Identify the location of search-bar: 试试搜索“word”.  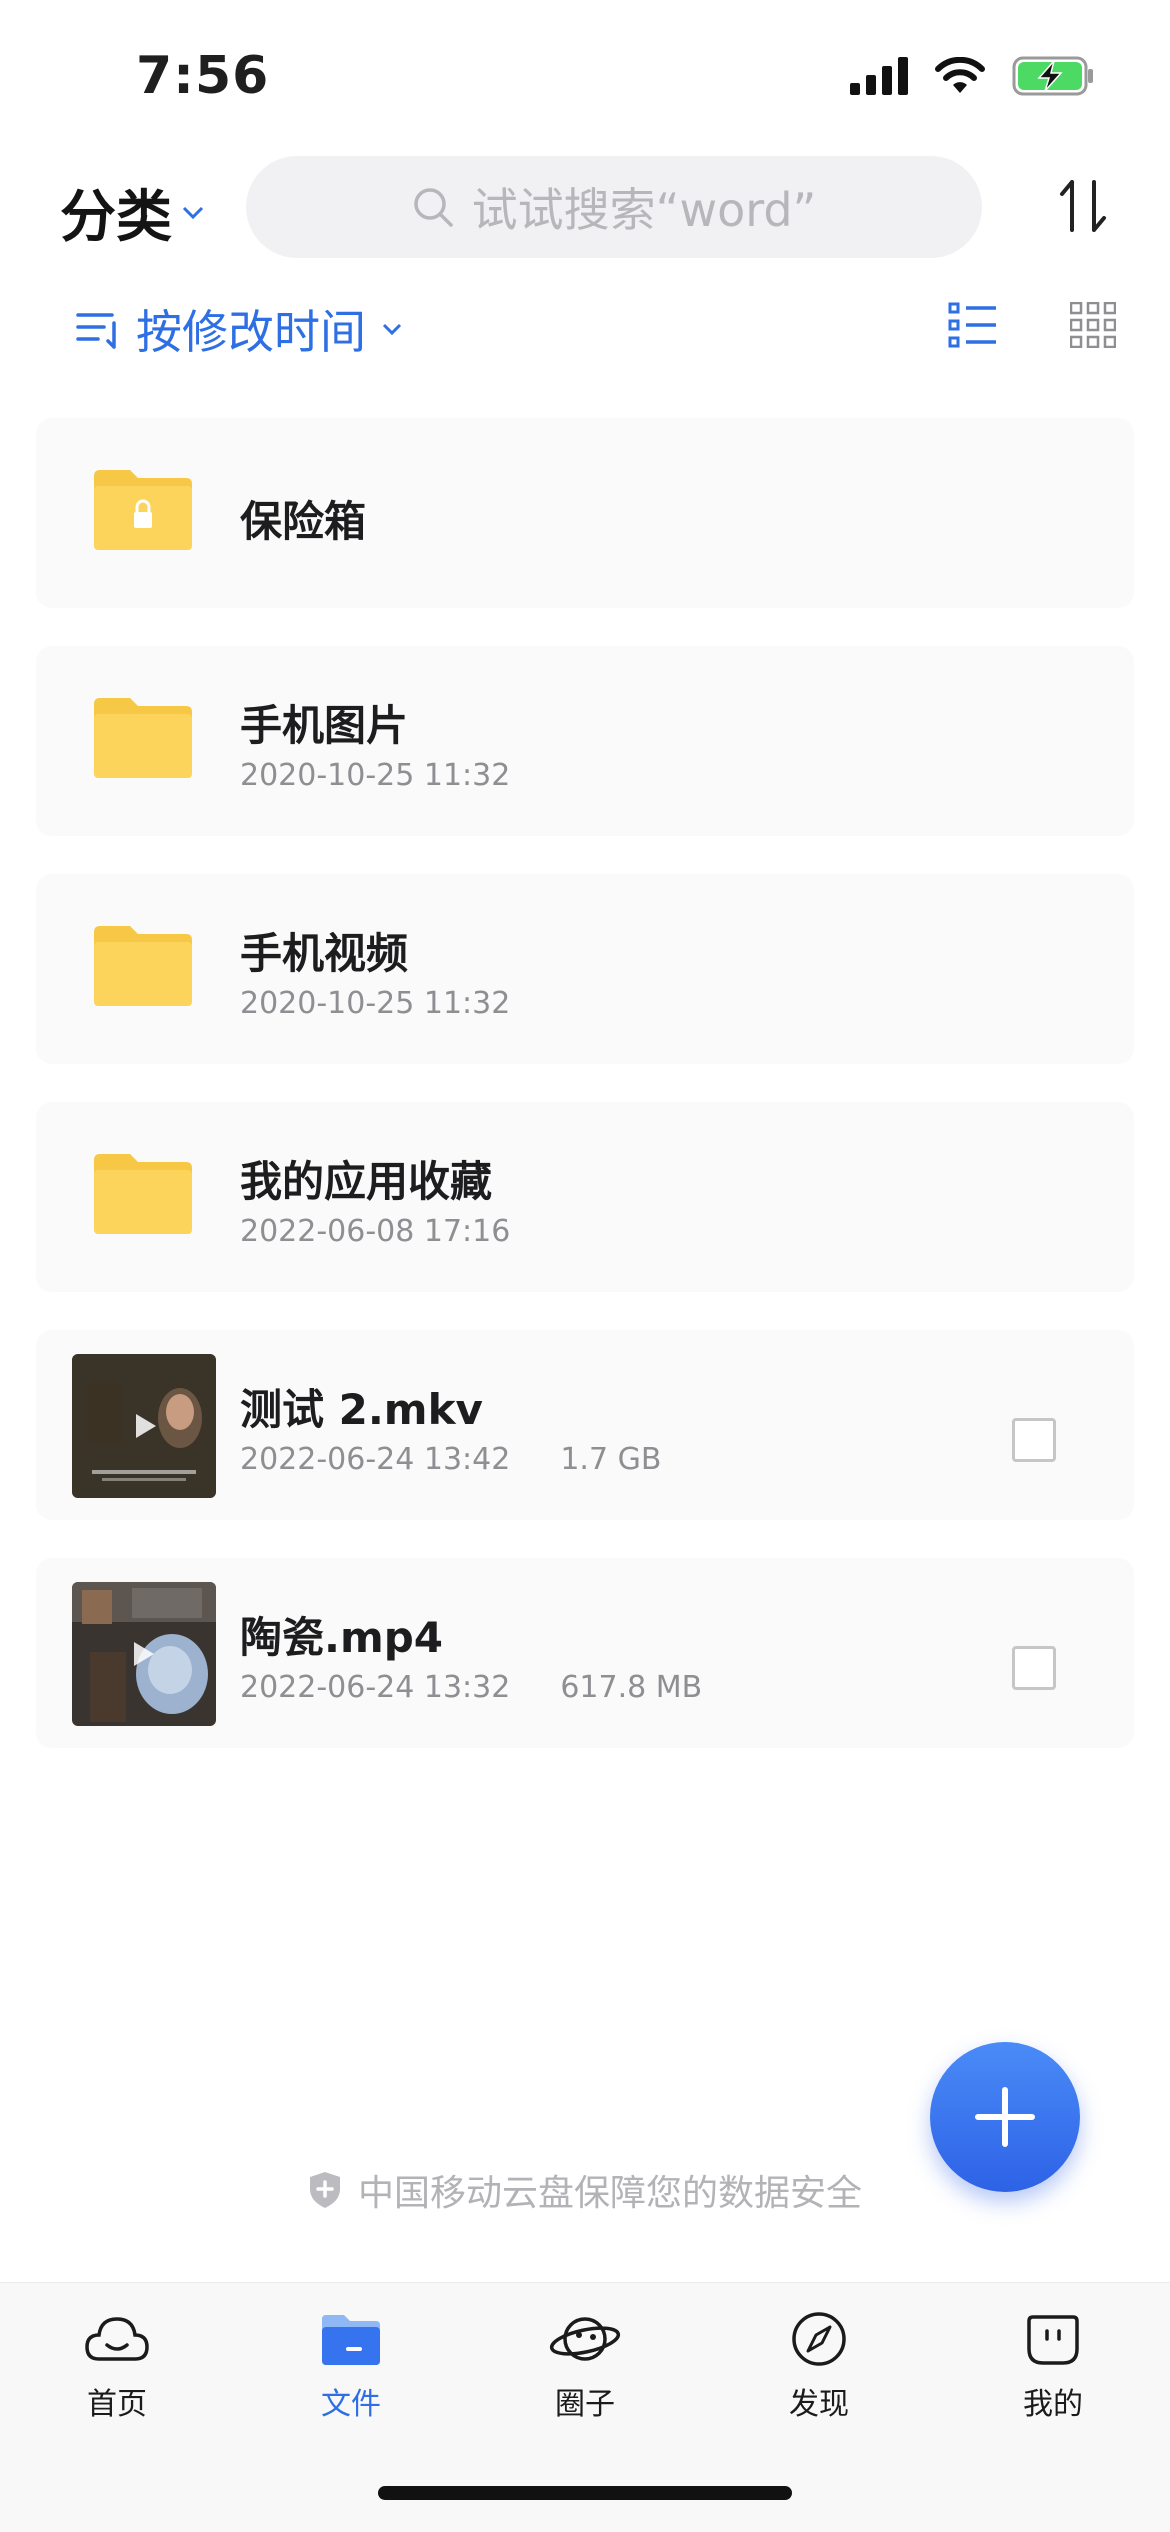
(614, 207).